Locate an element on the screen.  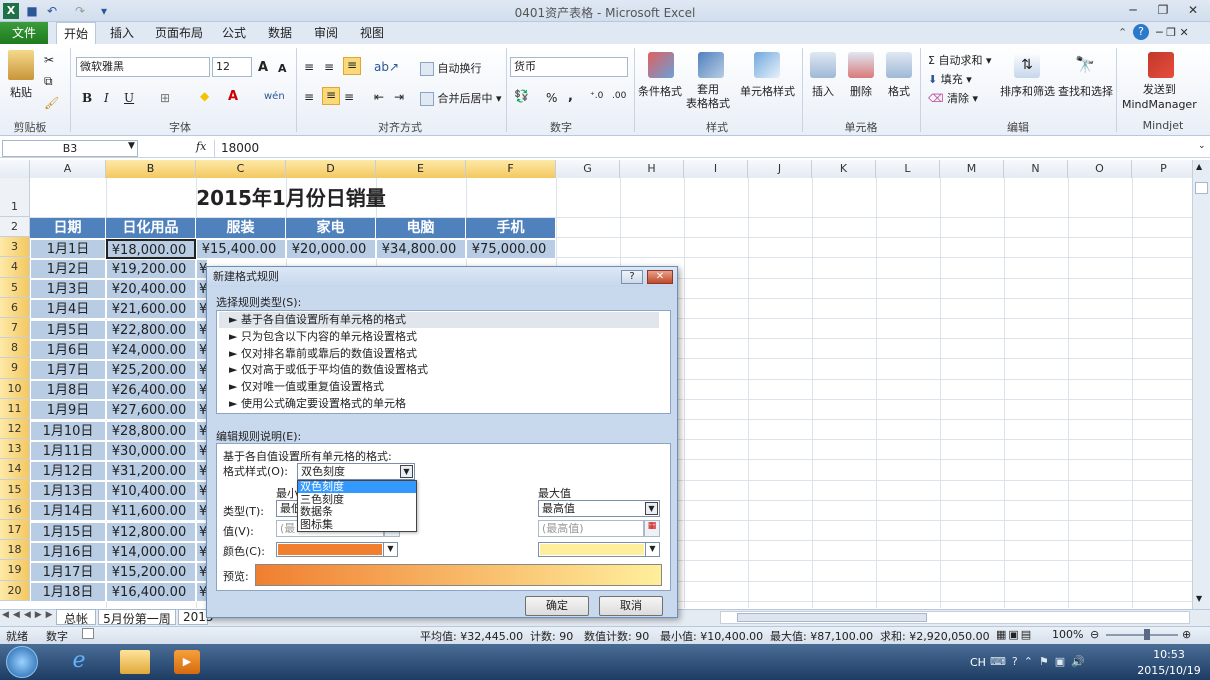
max-value-input: (最高值) is located at coordinates (591, 528).